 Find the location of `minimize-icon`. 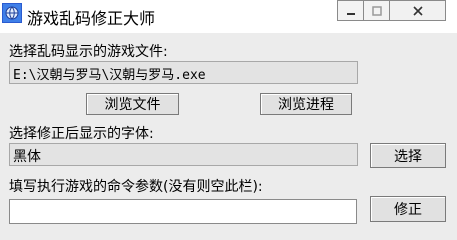

minimize-icon is located at coordinates (351, 11).